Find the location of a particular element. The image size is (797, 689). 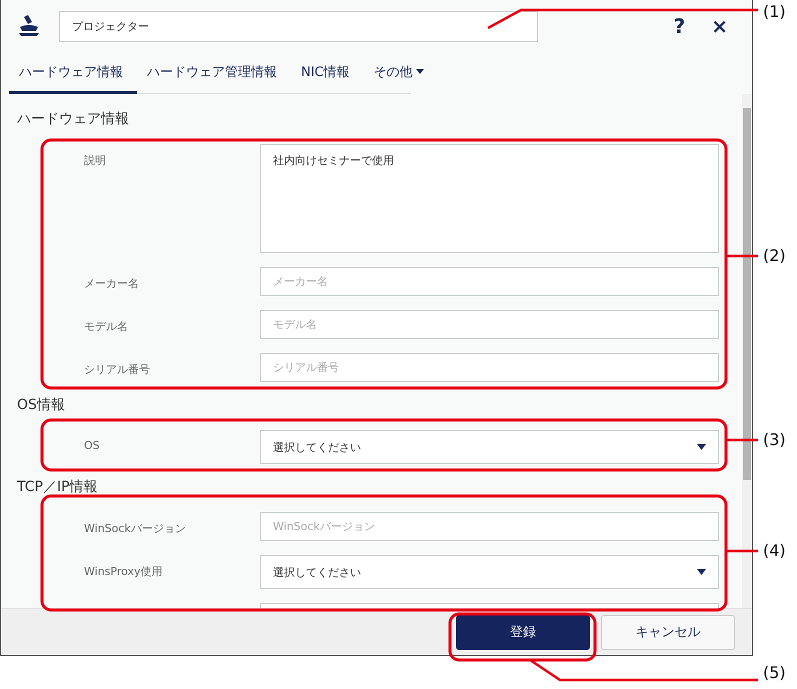

callout-label: (3) is located at coordinates (774, 439).